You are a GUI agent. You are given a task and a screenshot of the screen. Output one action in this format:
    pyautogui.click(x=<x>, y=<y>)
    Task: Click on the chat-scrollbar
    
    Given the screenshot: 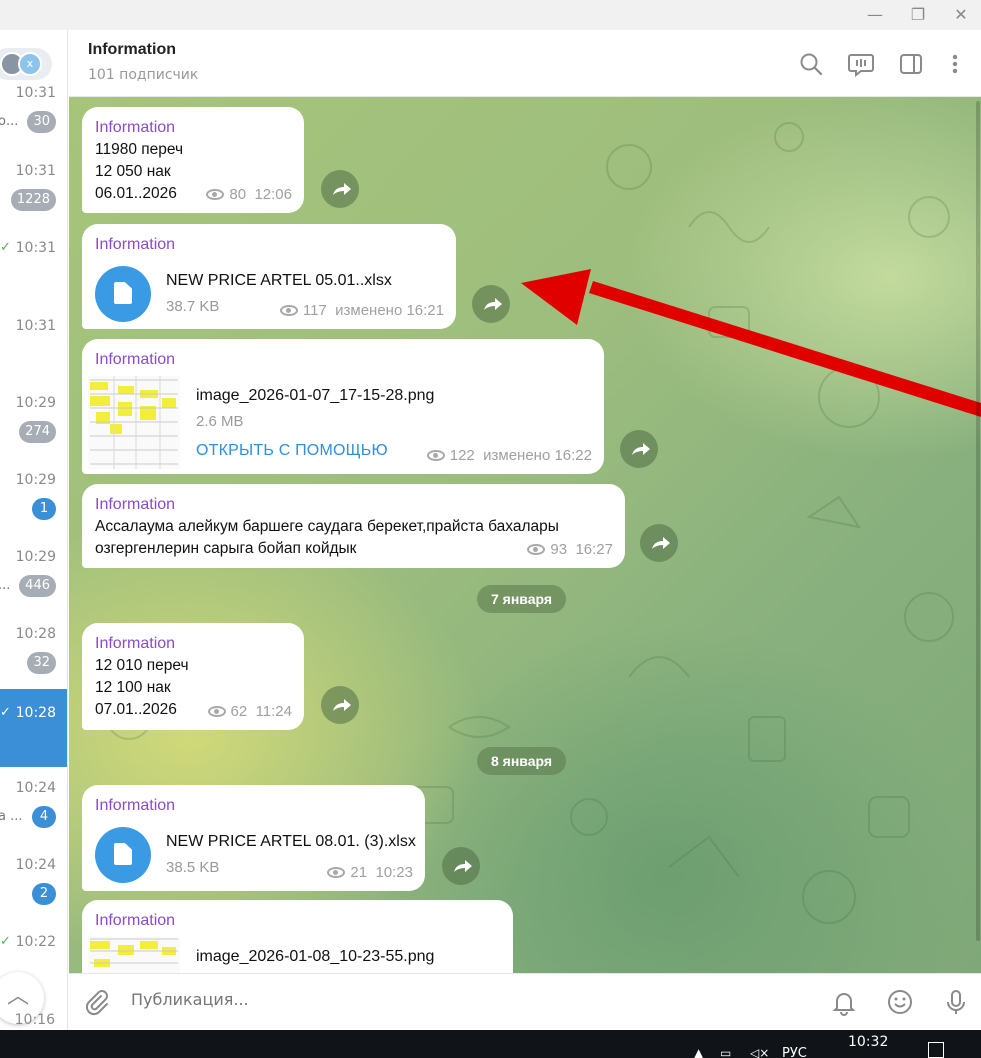 What is the action you would take?
    pyautogui.click(x=978, y=535)
    